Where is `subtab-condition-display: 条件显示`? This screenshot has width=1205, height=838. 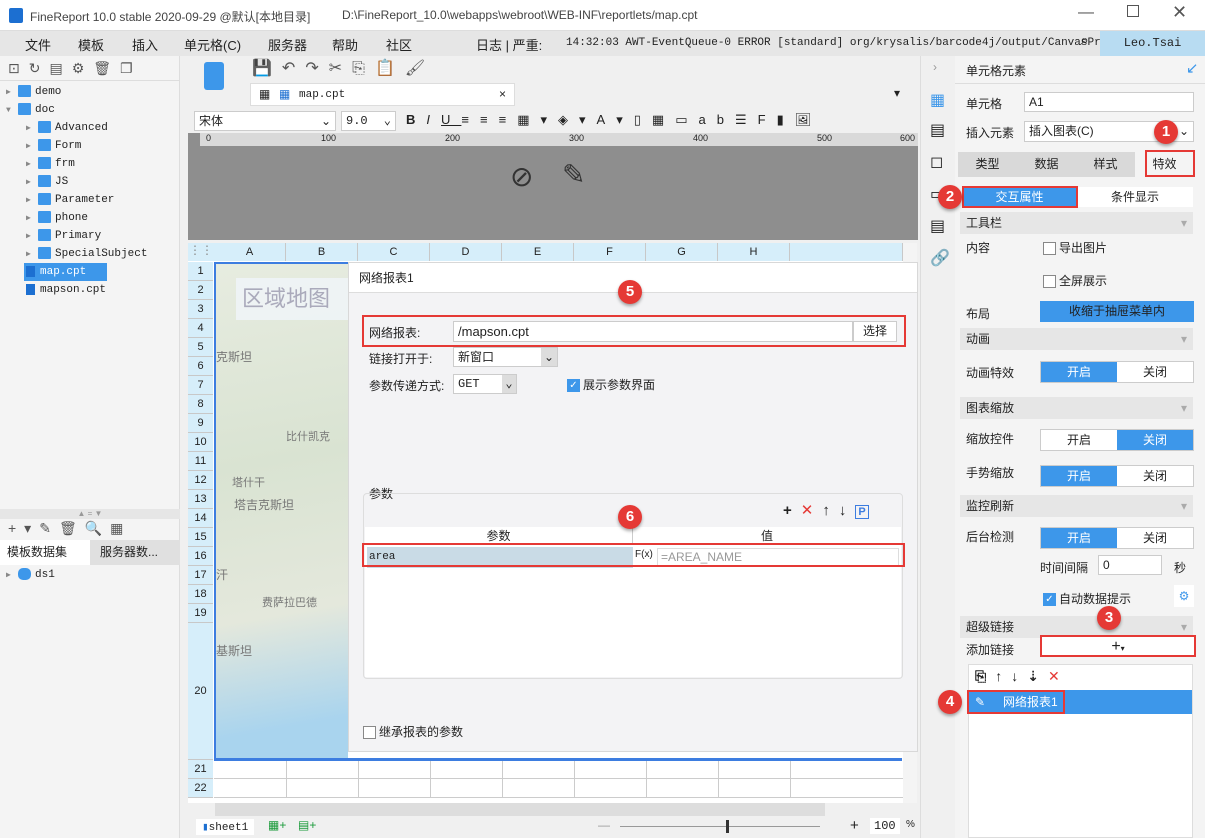
subtab-condition-display: 条件显示 is located at coordinates (1135, 197).